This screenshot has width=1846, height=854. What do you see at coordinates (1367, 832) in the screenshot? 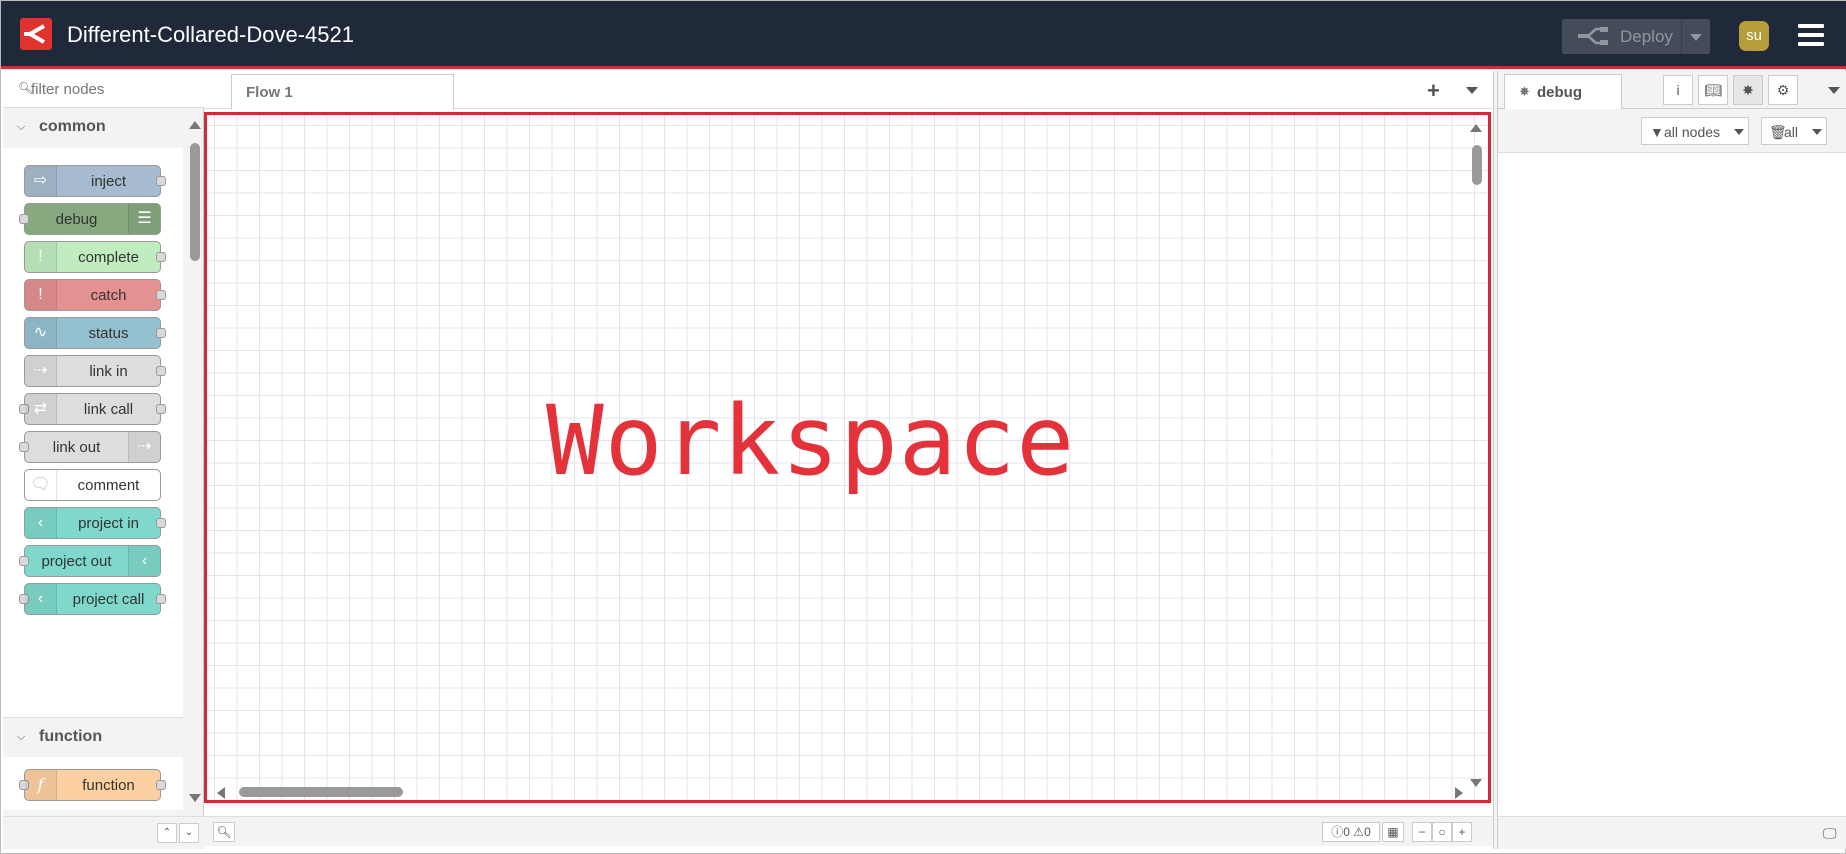
I see `warning-count: 0` at bounding box center [1367, 832].